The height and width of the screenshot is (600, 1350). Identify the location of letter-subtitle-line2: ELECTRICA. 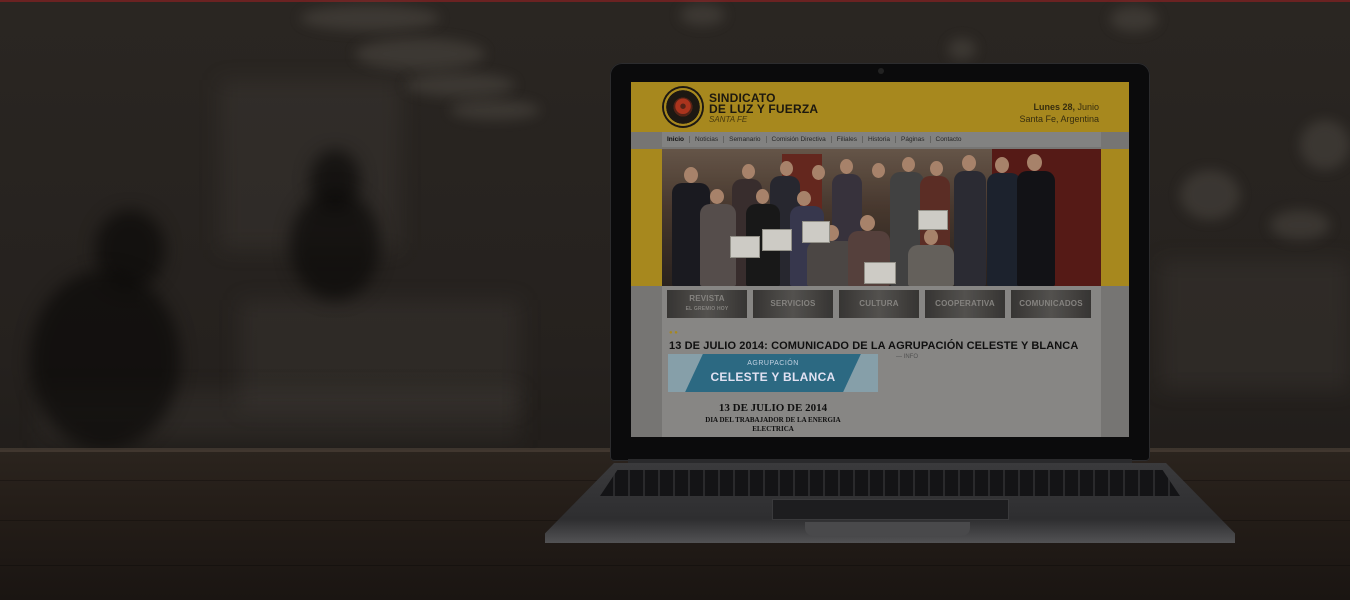
(773, 429).